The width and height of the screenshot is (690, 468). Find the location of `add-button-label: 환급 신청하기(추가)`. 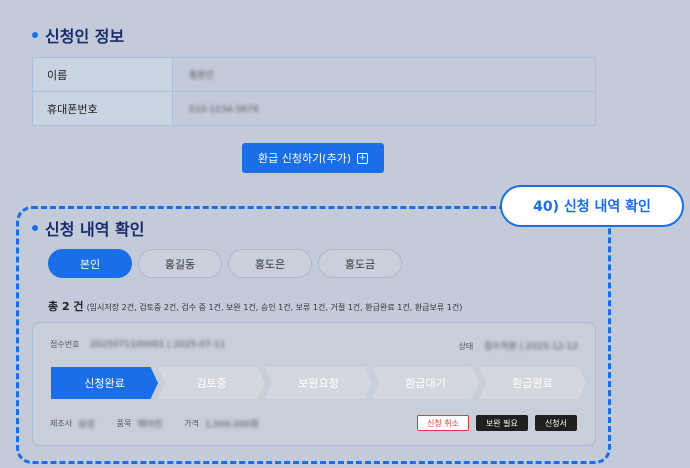

add-button-label: 환급 신청하기(추가) is located at coordinates (304, 158).